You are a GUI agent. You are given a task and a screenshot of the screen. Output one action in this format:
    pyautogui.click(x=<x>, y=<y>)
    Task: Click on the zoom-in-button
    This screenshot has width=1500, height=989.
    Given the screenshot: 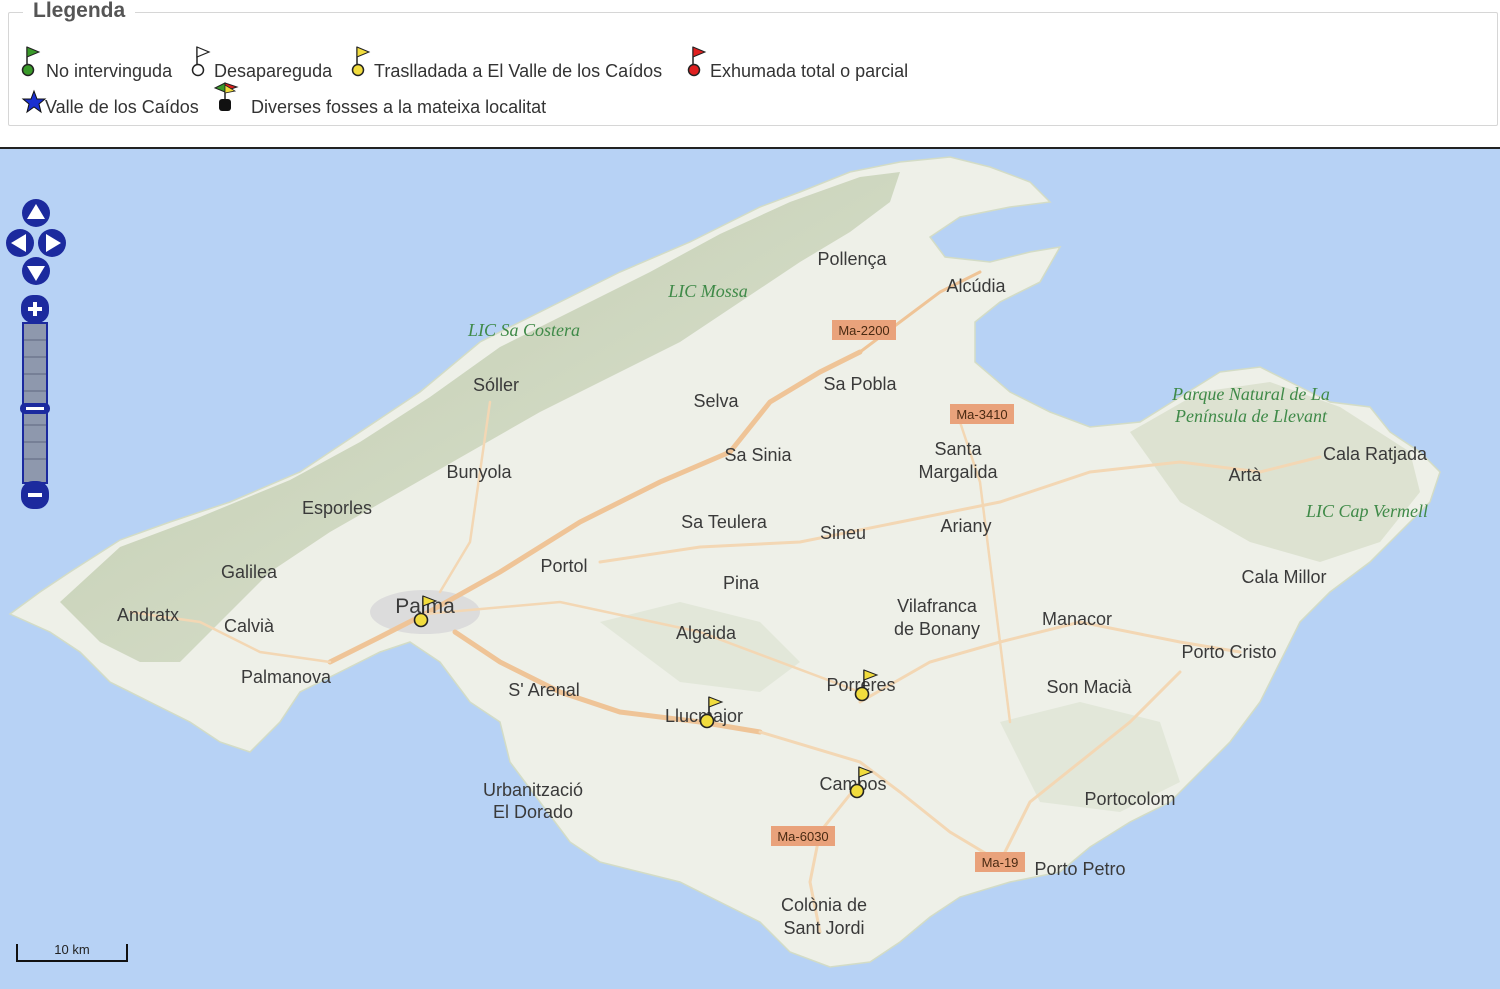 What is the action you would take?
    pyautogui.click(x=35, y=309)
    